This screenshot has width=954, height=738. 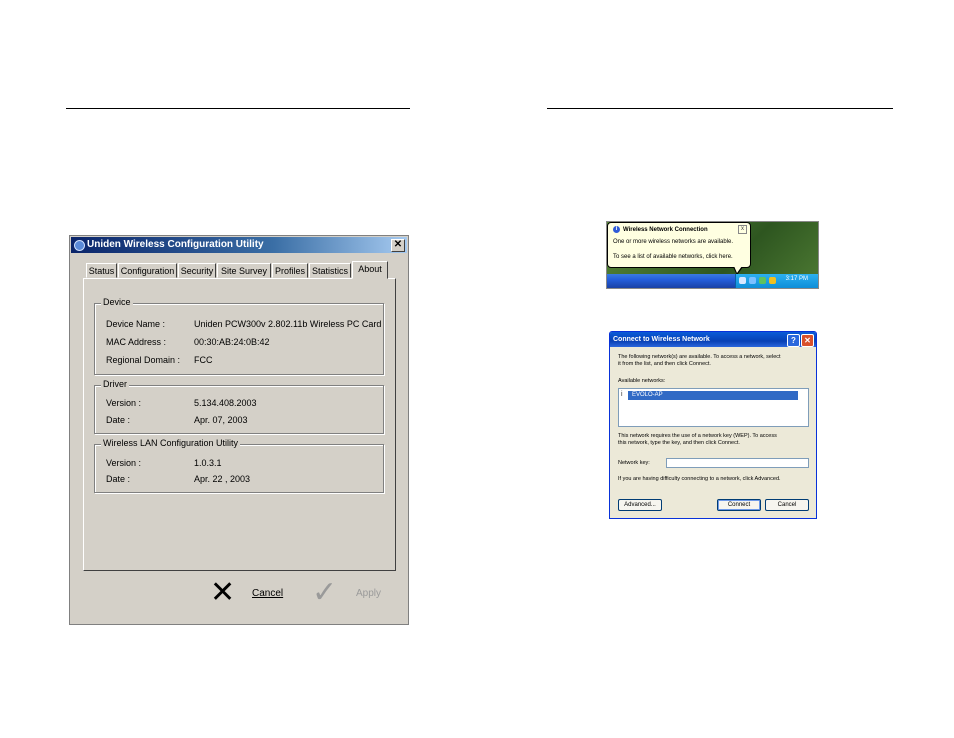 What do you see at coordinates (712, 281) in the screenshot?
I see `taskbar: 3:17 PM` at bounding box center [712, 281].